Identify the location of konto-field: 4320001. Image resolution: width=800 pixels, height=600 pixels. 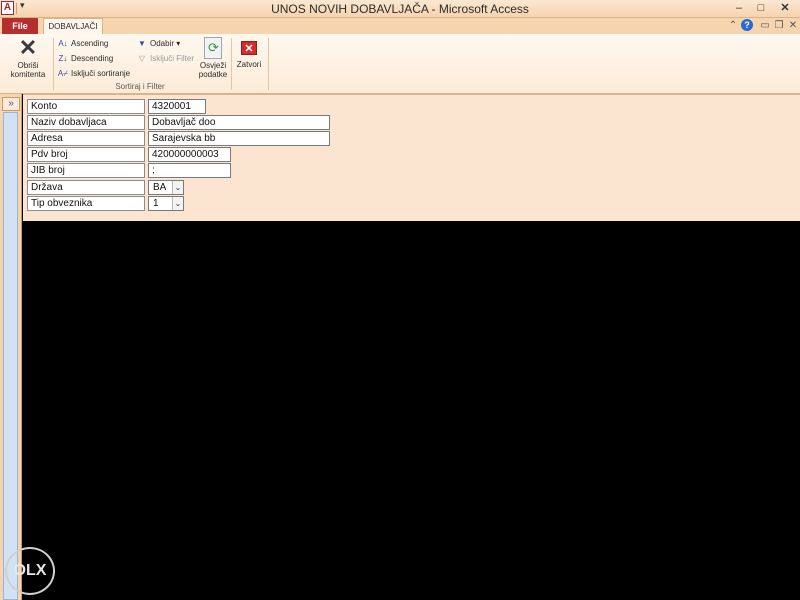
(177, 106).